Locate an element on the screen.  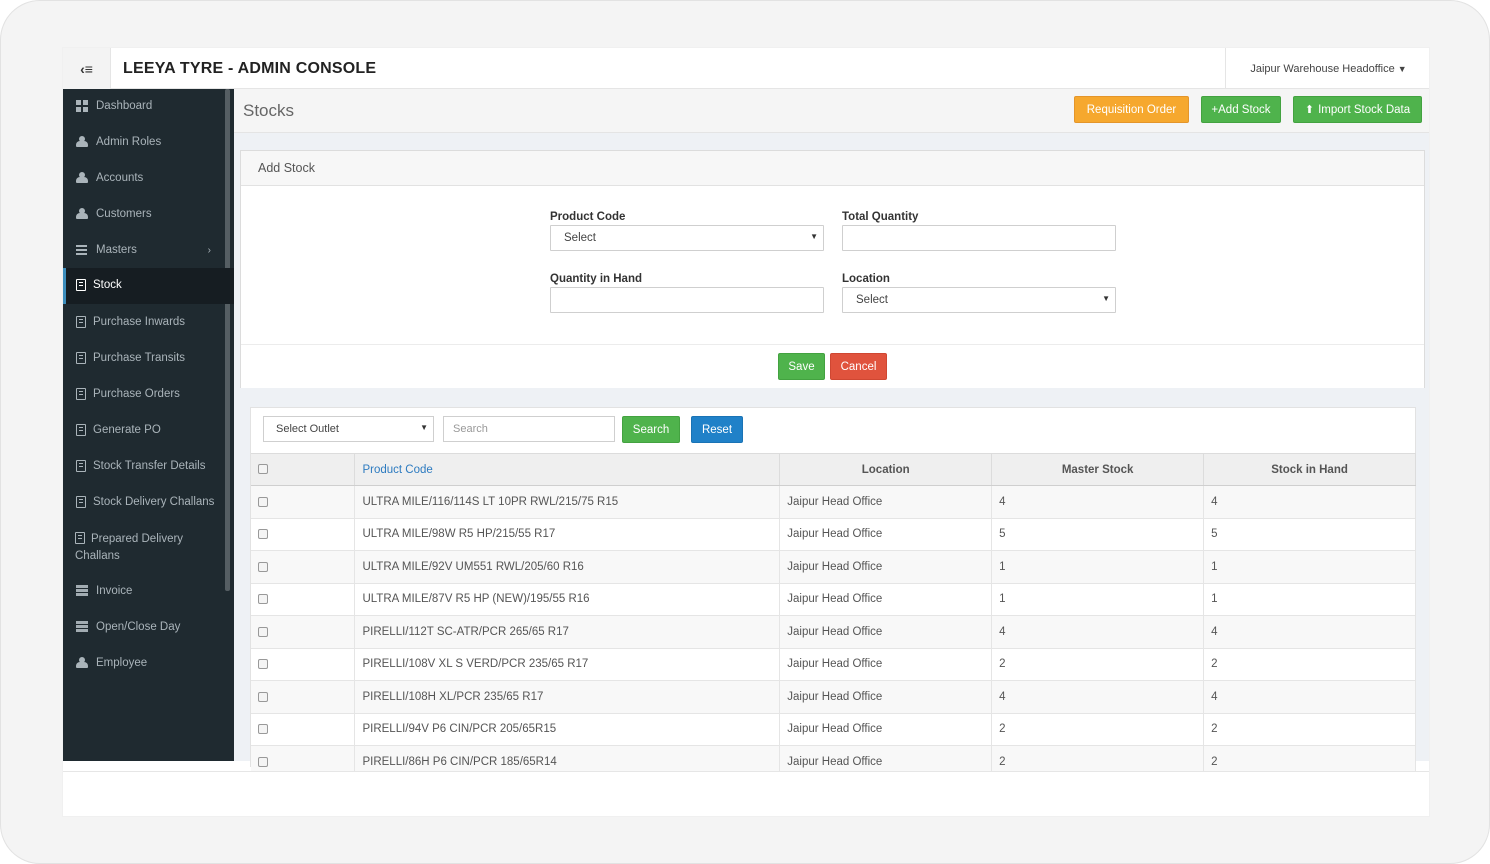
cell-product-code: ULTRA MILE/87V R5 HP (NEW)/195/55 R16 is located at coordinates (567, 599).